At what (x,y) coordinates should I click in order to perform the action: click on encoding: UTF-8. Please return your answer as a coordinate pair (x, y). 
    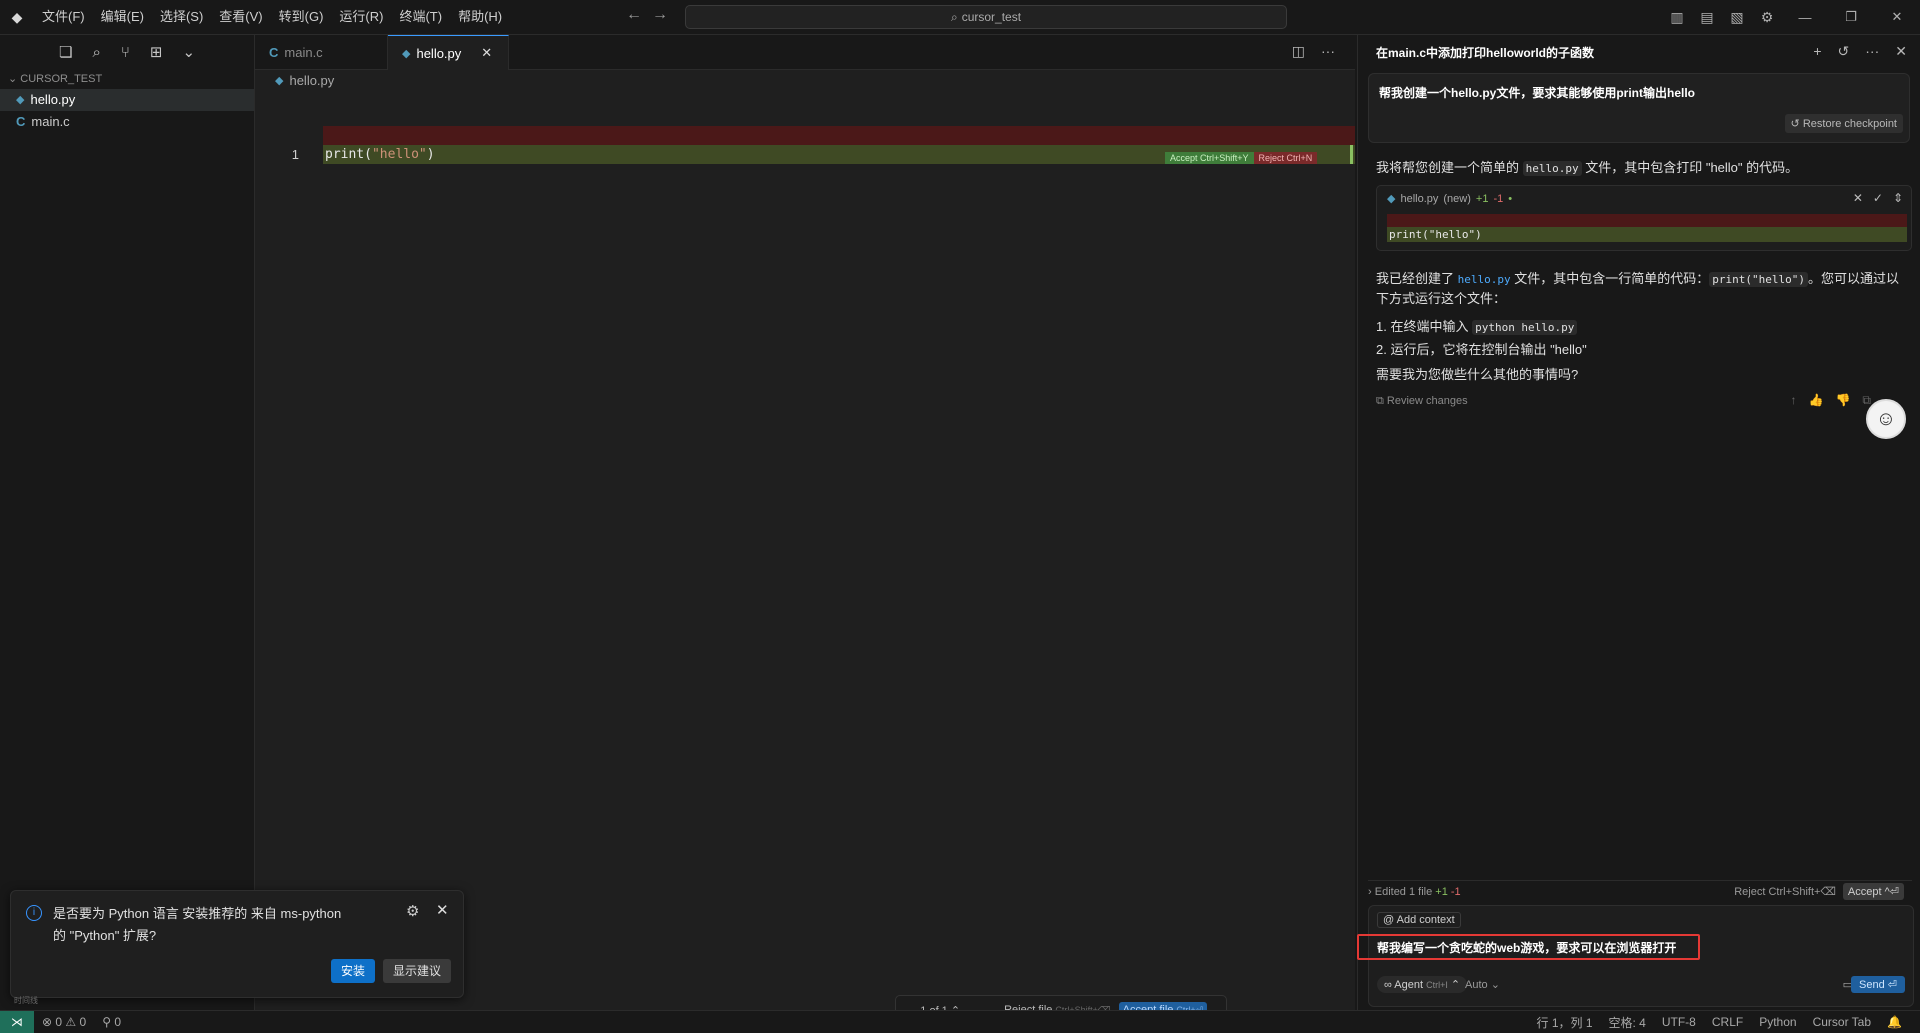
    Looking at the image, I should click on (1679, 1022).